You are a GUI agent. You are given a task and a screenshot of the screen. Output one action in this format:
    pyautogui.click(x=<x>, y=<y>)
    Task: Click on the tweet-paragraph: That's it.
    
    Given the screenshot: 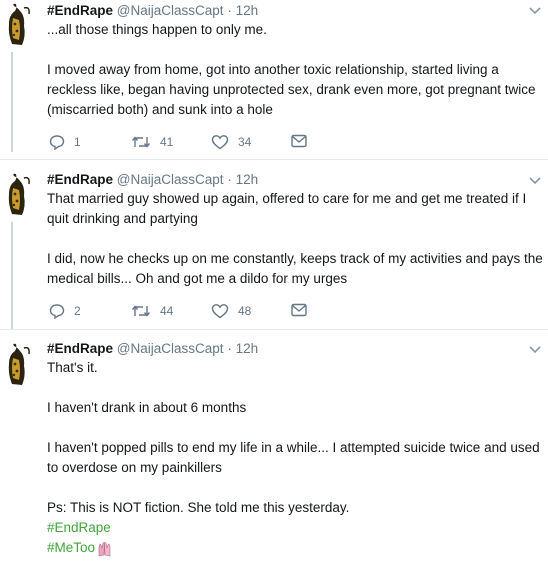 What is the action you would take?
    pyautogui.click(x=72, y=367)
    